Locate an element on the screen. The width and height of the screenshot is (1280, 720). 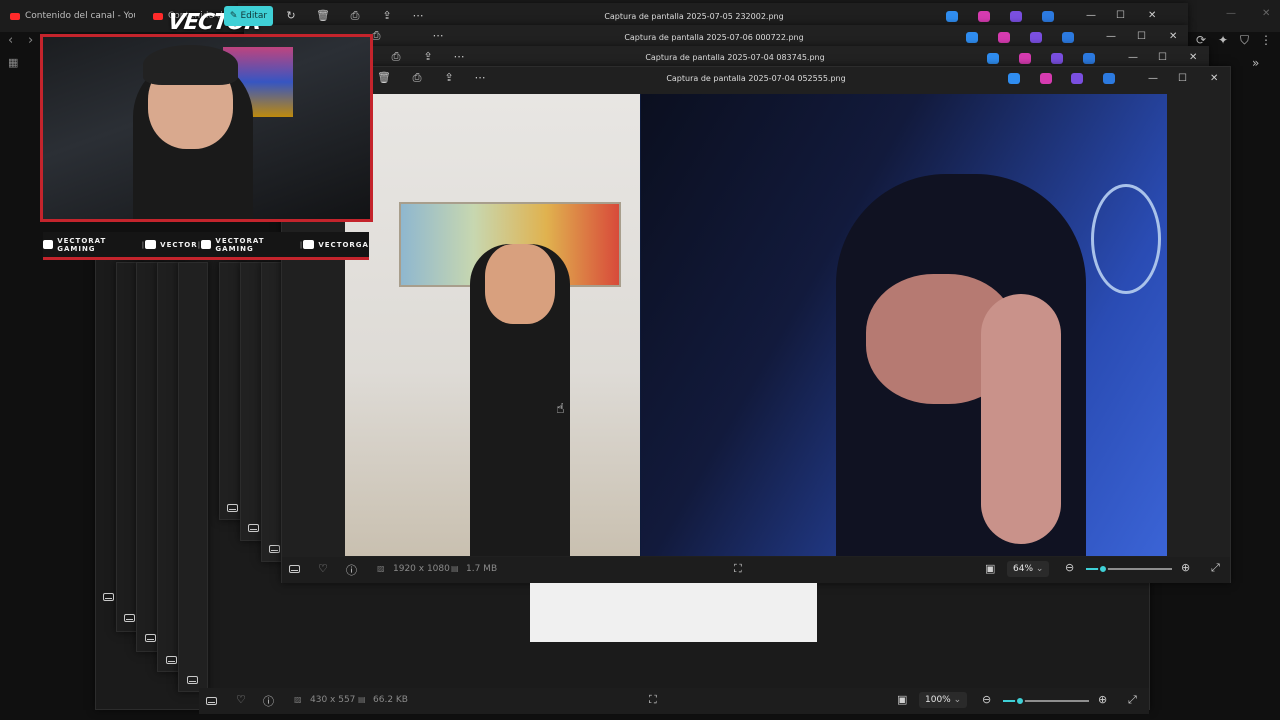
menu-dots-icon: ⋮ is located at coordinates (1266, 40).